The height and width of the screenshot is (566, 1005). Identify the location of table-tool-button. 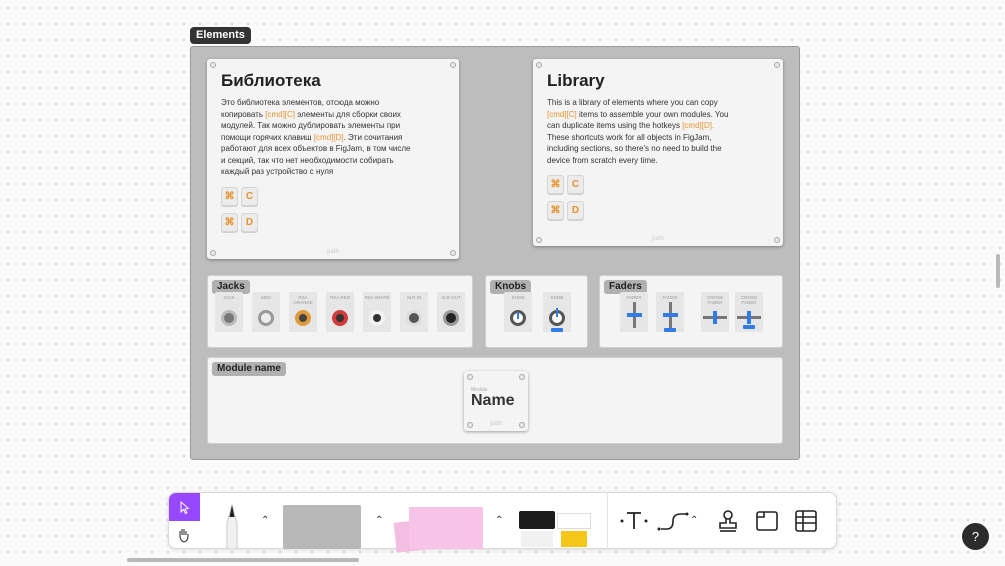
(806, 521).